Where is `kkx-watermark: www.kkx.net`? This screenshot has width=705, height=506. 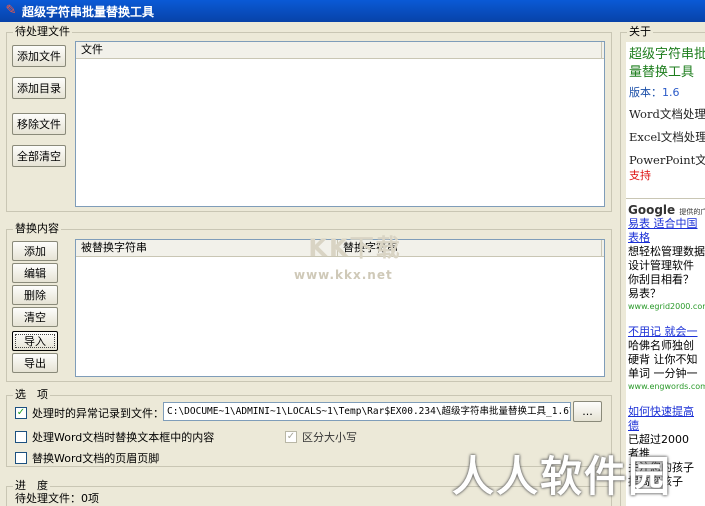
kkx-watermark: www.kkx.net is located at coordinates (343, 275).